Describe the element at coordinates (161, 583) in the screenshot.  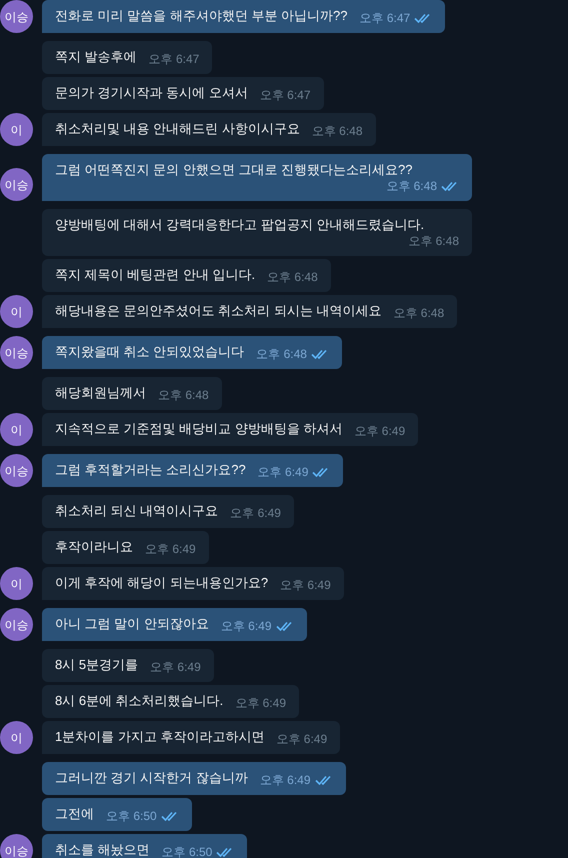
I see `message-text: 이게 후작에 해당이 되는내용인가요?` at that location.